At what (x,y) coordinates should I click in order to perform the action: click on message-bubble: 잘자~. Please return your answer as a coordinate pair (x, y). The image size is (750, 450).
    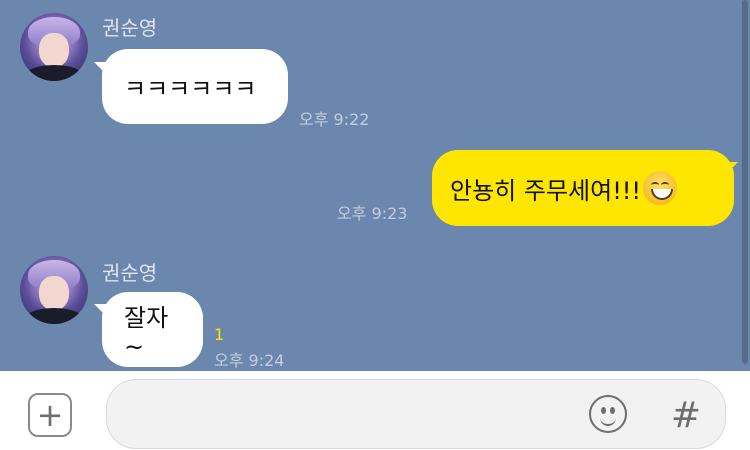
    Looking at the image, I should click on (152, 329).